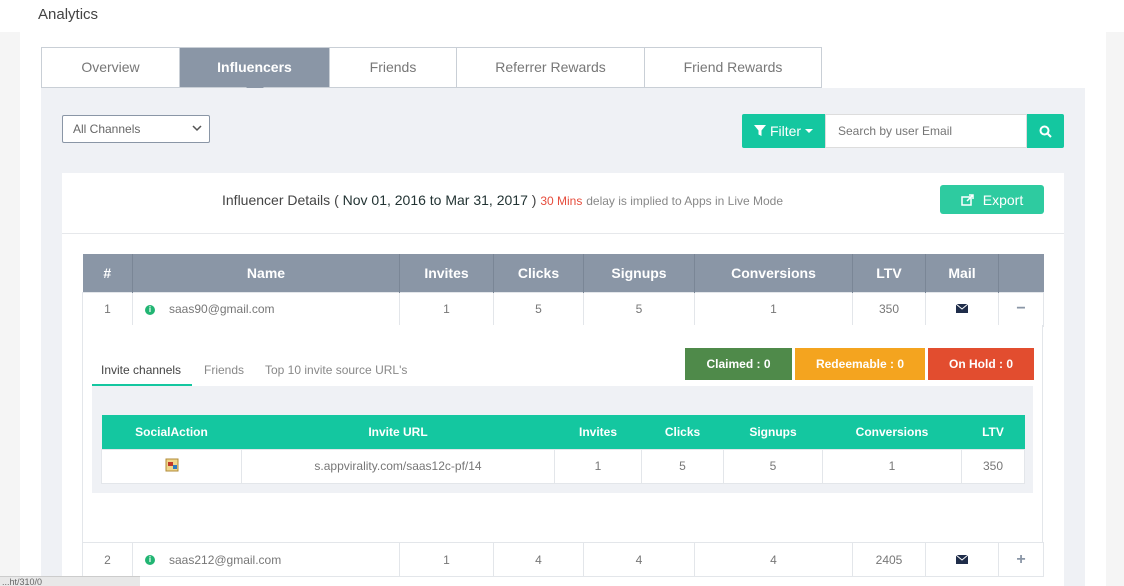  What do you see at coordinates (551, 67) in the screenshot?
I see `tab-referrer-rewards: Referrer Rewards` at bounding box center [551, 67].